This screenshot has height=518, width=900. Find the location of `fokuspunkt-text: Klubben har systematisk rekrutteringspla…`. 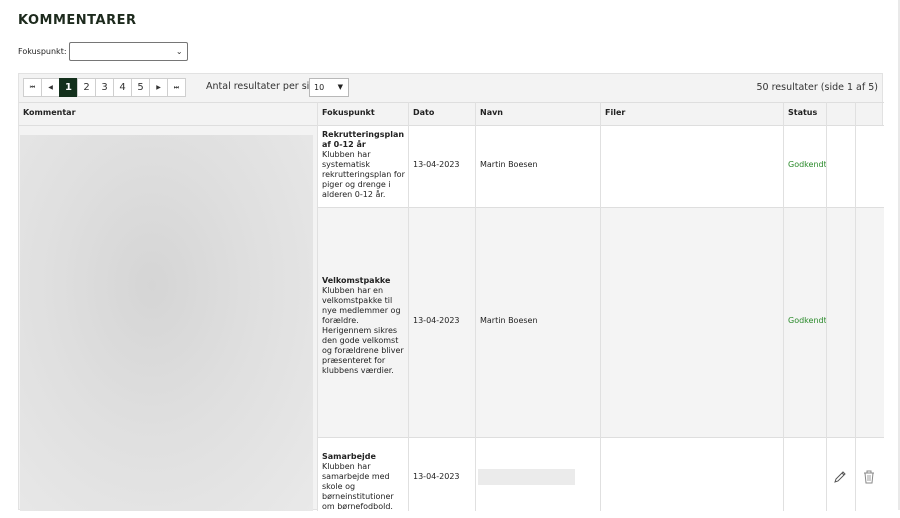

fokuspunkt-text: Klubben har systematisk rekrutteringspla… is located at coordinates (363, 174).